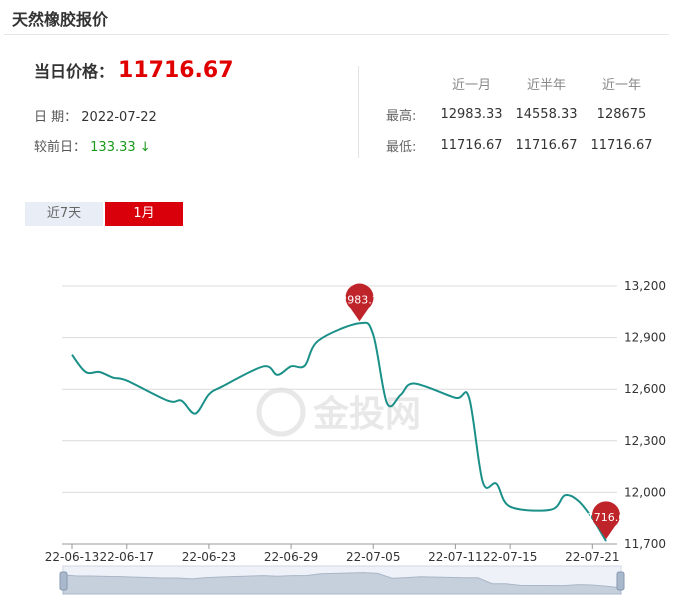 This screenshot has width=673, height=599. I want to click on high-value-marker: 12983.33, so click(359, 302).